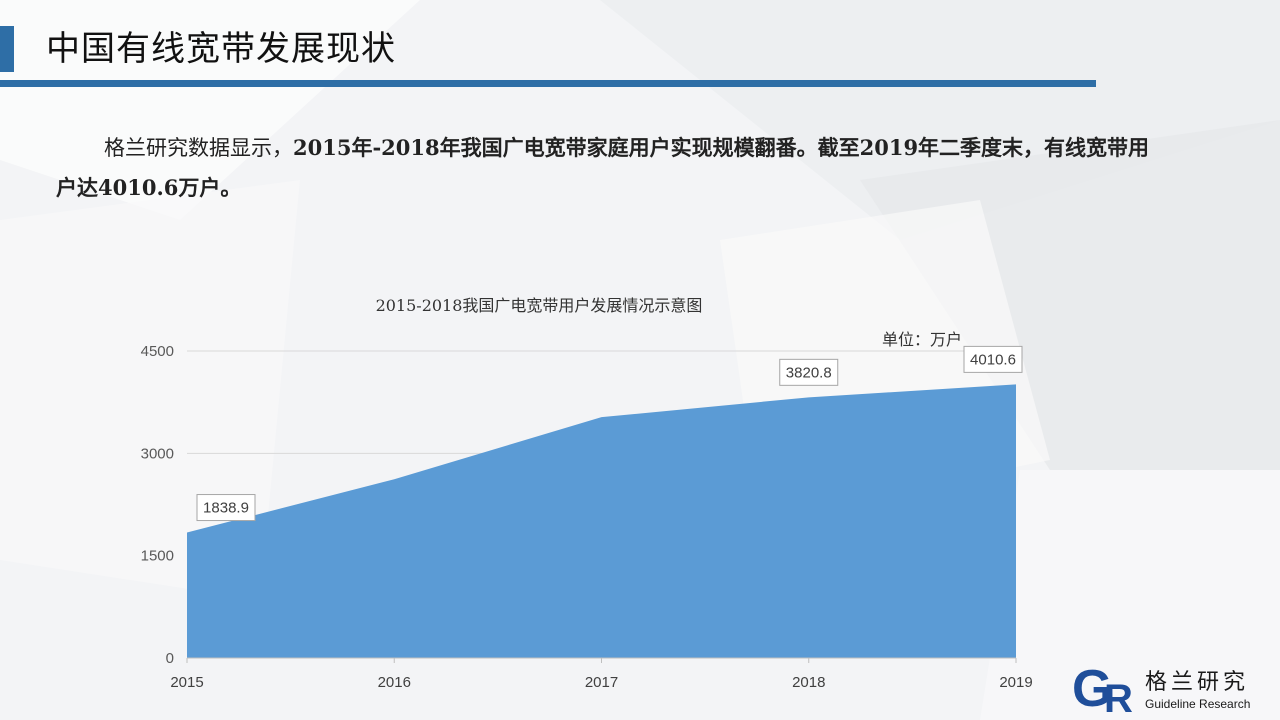 This screenshot has height=720, width=1280. What do you see at coordinates (157, 351) in the screenshot?
I see `y-tick-label: 4500` at bounding box center [157, 351].